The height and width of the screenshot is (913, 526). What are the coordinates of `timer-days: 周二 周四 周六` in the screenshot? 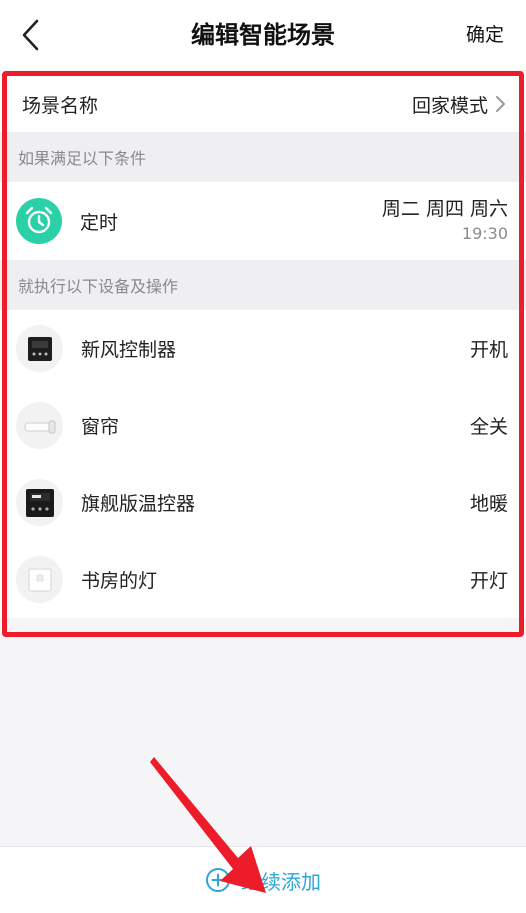 It's located at (444, 209).